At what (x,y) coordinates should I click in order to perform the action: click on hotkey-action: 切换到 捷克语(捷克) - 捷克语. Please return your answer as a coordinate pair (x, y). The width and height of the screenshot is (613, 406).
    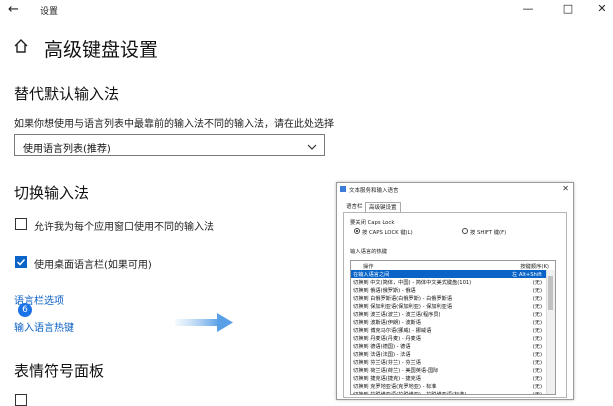
    Looking at the image, I should click on (387, 379).